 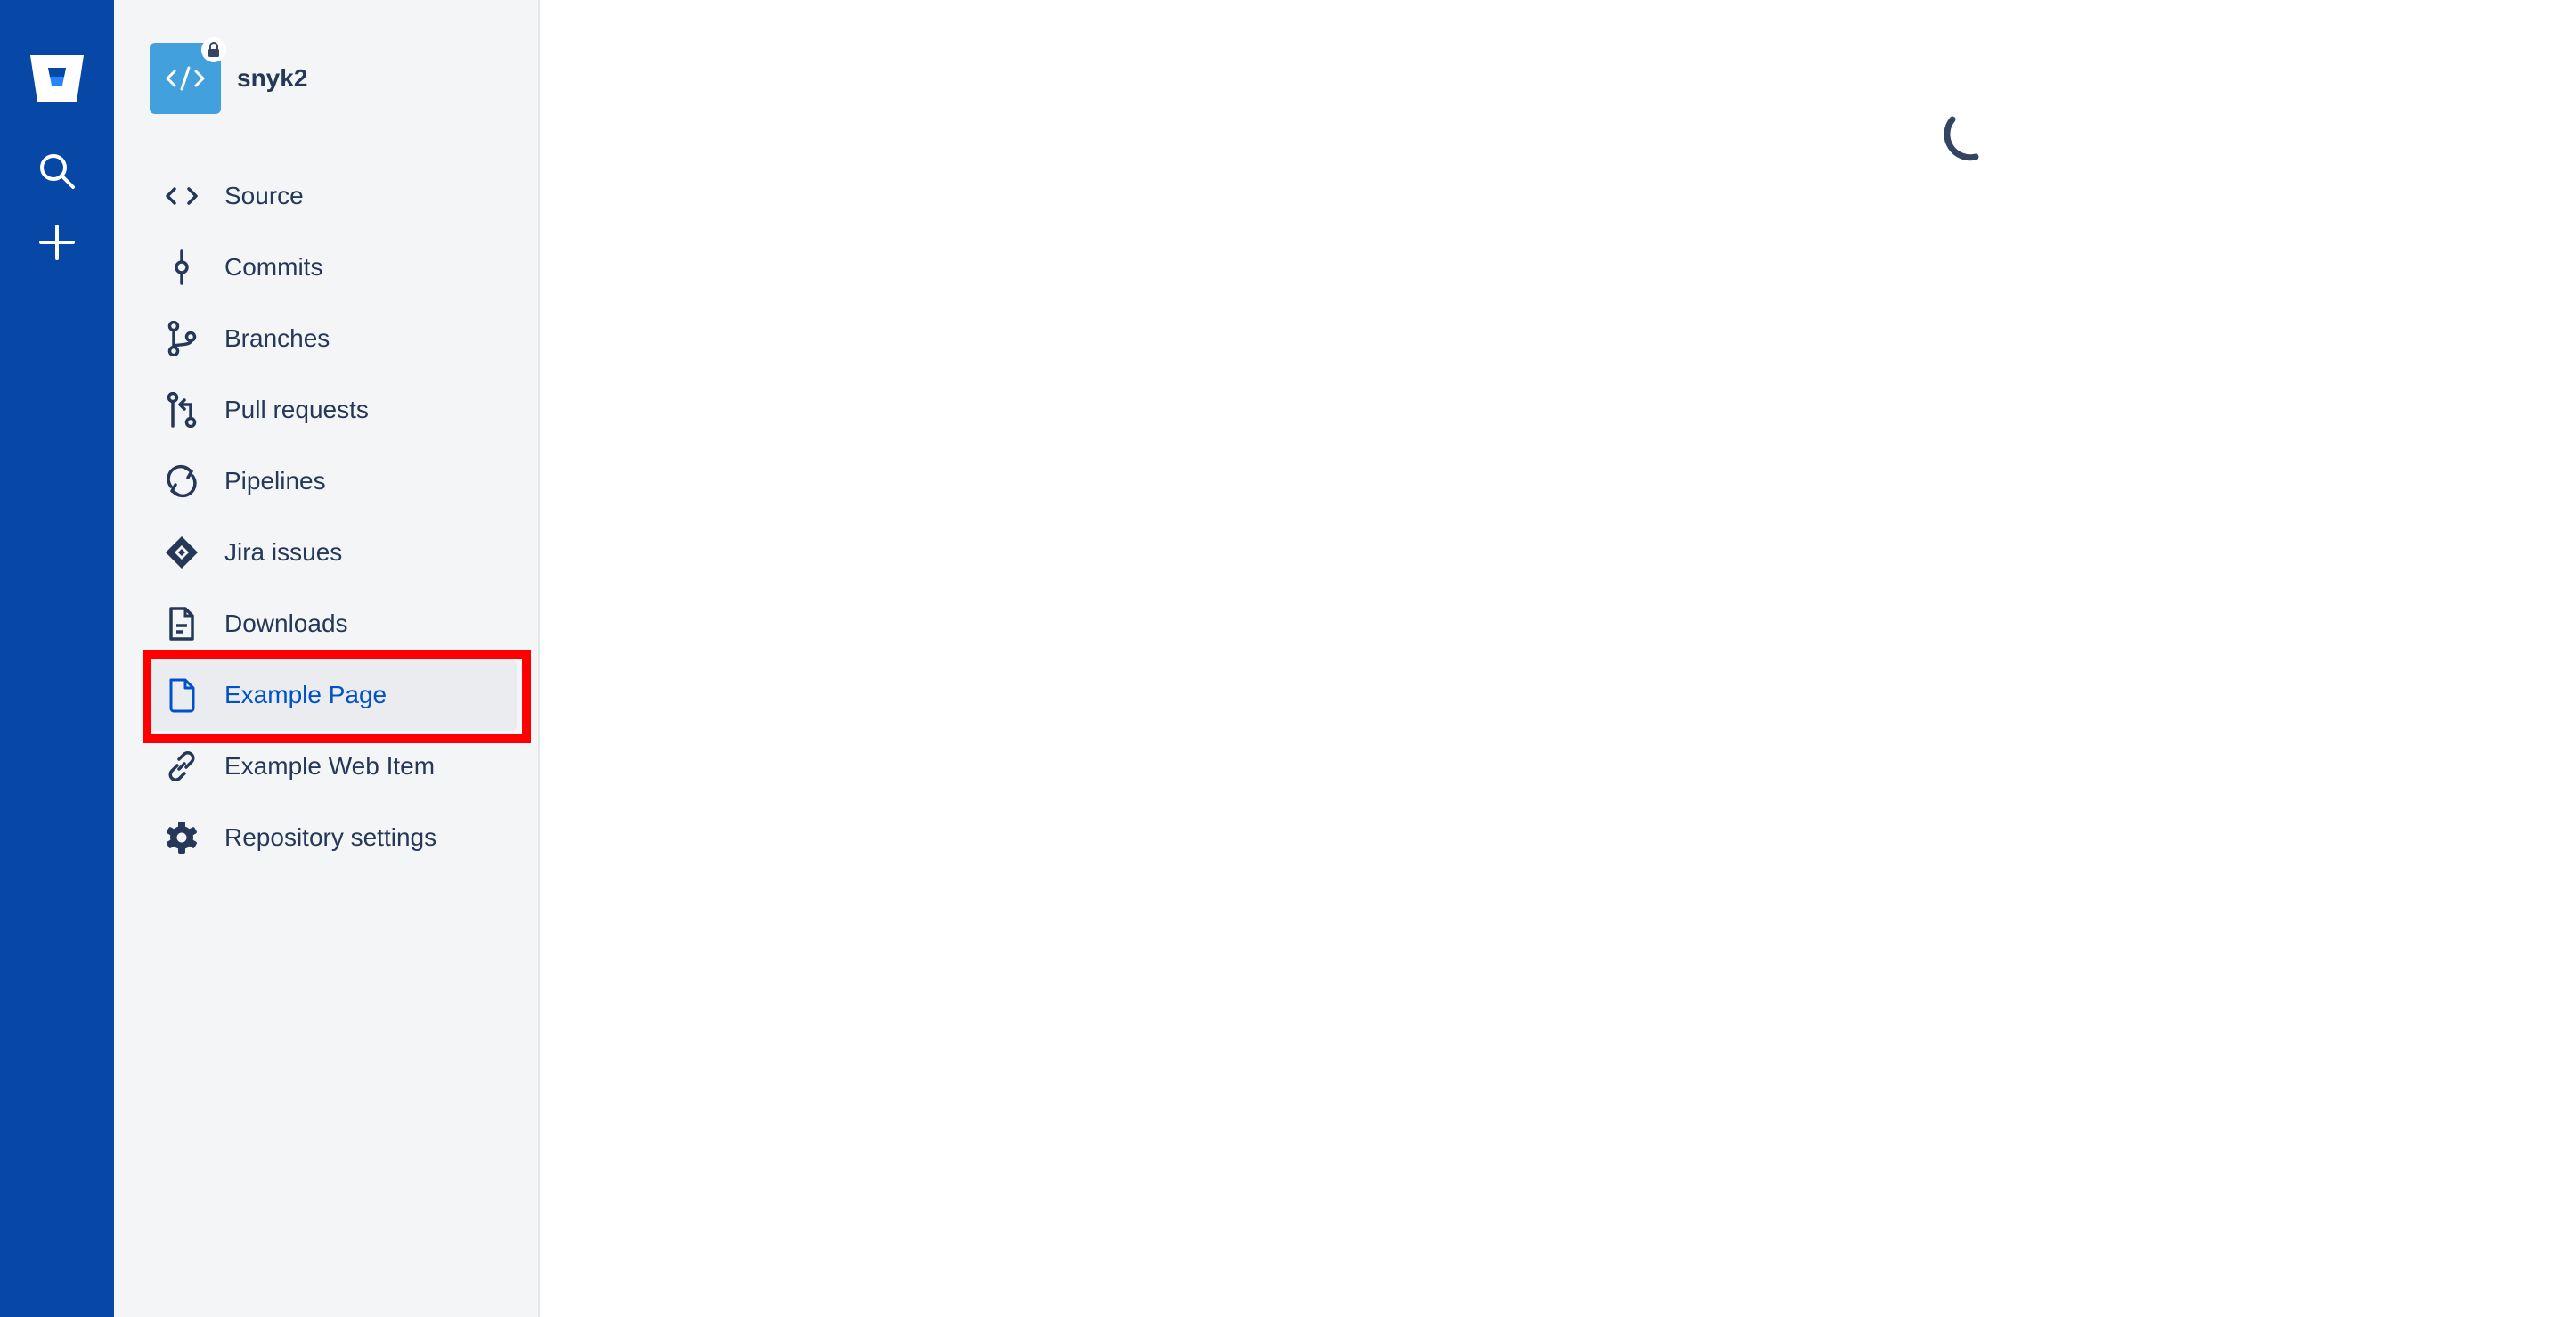 What do you see at coordinates (182, 767) in the screenshot?
I see `link-icon` at bounding box center [182, 767].